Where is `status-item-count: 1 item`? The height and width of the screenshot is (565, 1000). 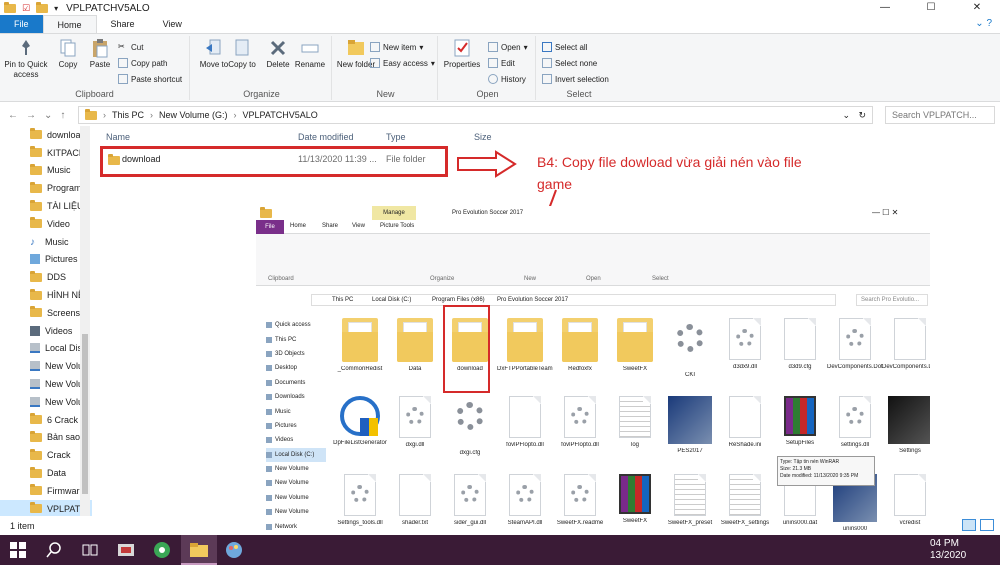 status-item-count: 1 item is located at coordinates (22, 526).